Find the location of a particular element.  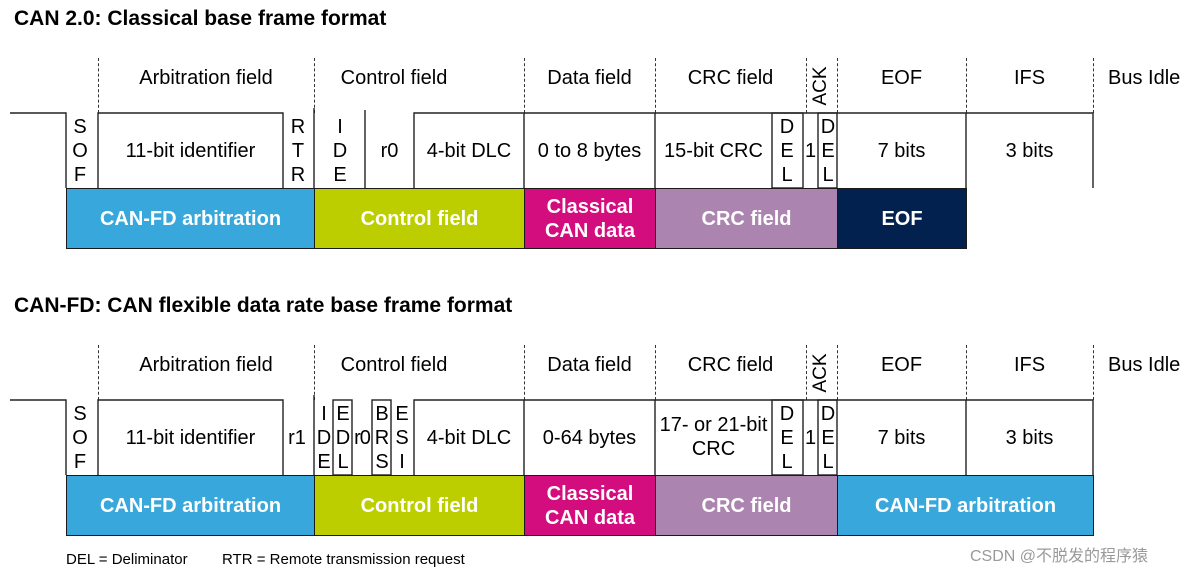

block-eof: EOF is located at coordinates (902, 218).